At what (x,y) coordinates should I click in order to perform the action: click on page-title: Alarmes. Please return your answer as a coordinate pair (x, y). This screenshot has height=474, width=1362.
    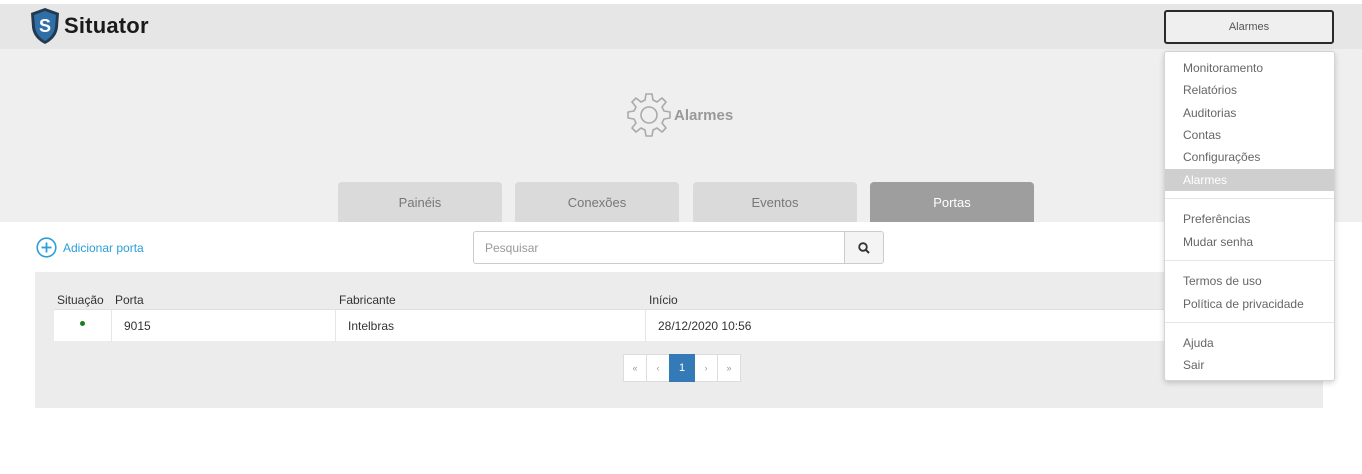
    Looking at the image, I should click on (679, 115).